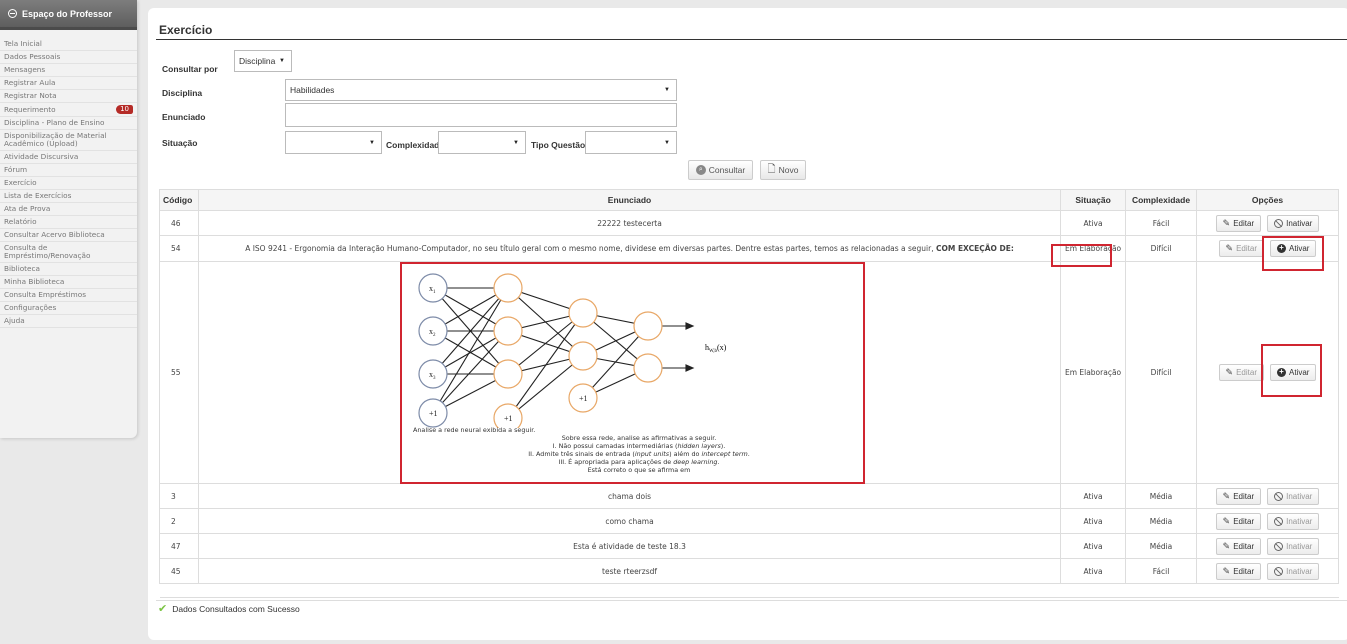 Image resolution: width=1347 pixels, height=644 pixels. What do you see at coordinates (68, 295) in the screenshot?
I see `sidebar-item: Consulta Empréstimos` at bounding box center [68, 295].